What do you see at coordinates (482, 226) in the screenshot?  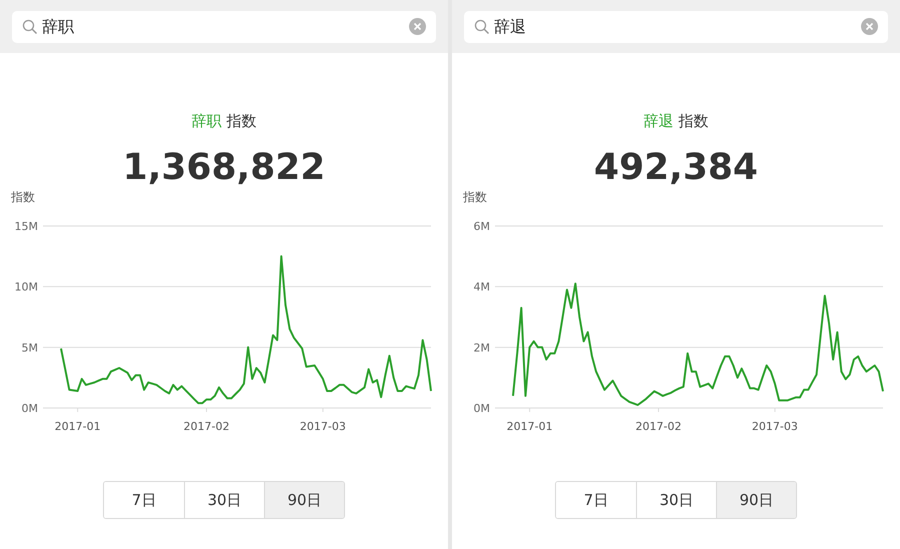 I see `axis-label: 6M` at bounding box center [482, 226].